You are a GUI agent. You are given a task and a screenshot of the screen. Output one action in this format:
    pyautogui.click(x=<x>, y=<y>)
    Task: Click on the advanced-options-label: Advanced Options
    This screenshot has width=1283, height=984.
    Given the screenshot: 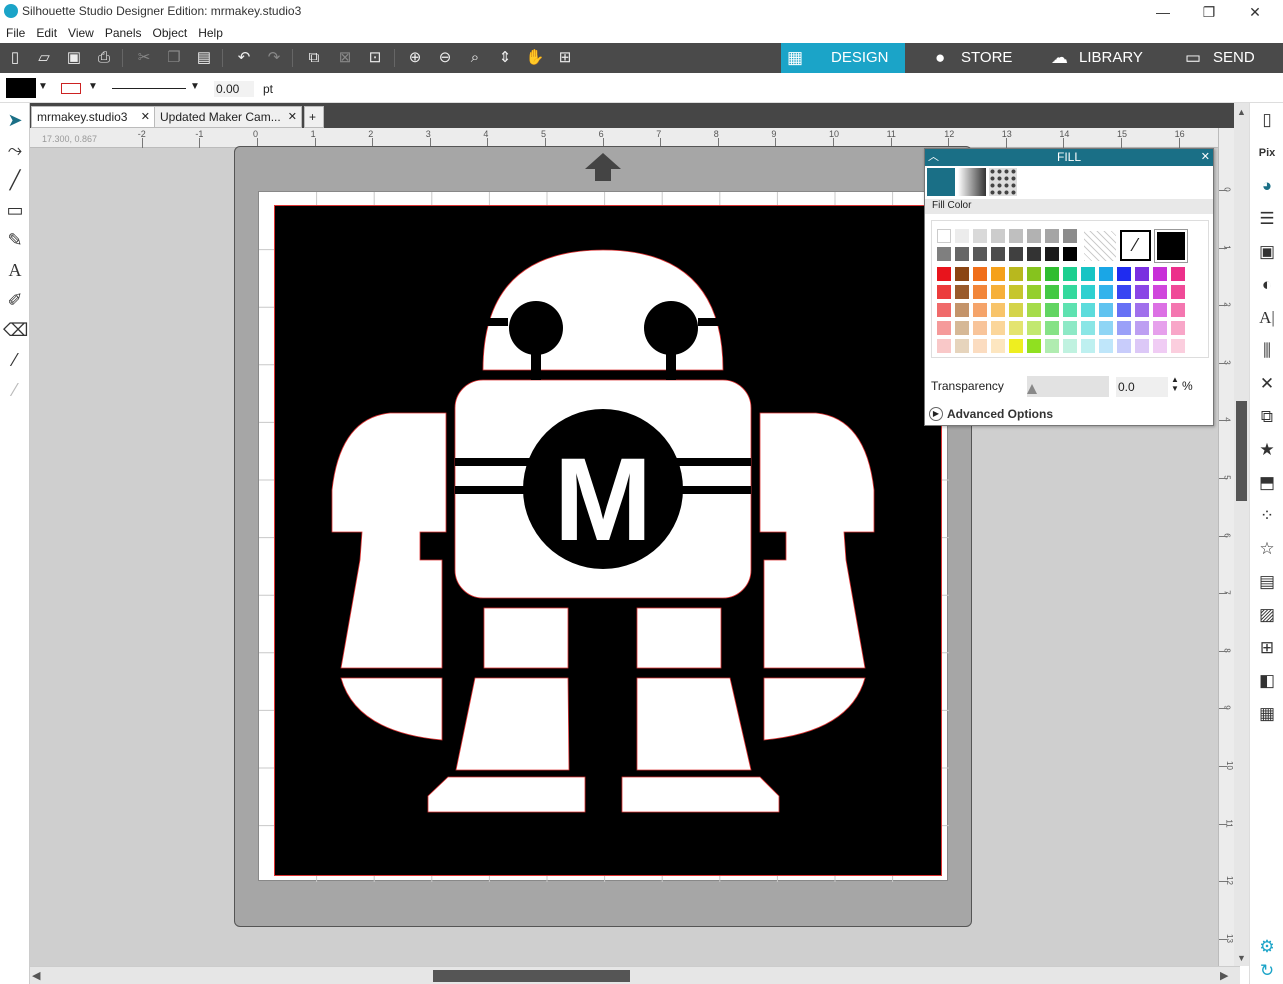 What is the action you would take?
    pyautogui.click(x=1000, y=414)
    